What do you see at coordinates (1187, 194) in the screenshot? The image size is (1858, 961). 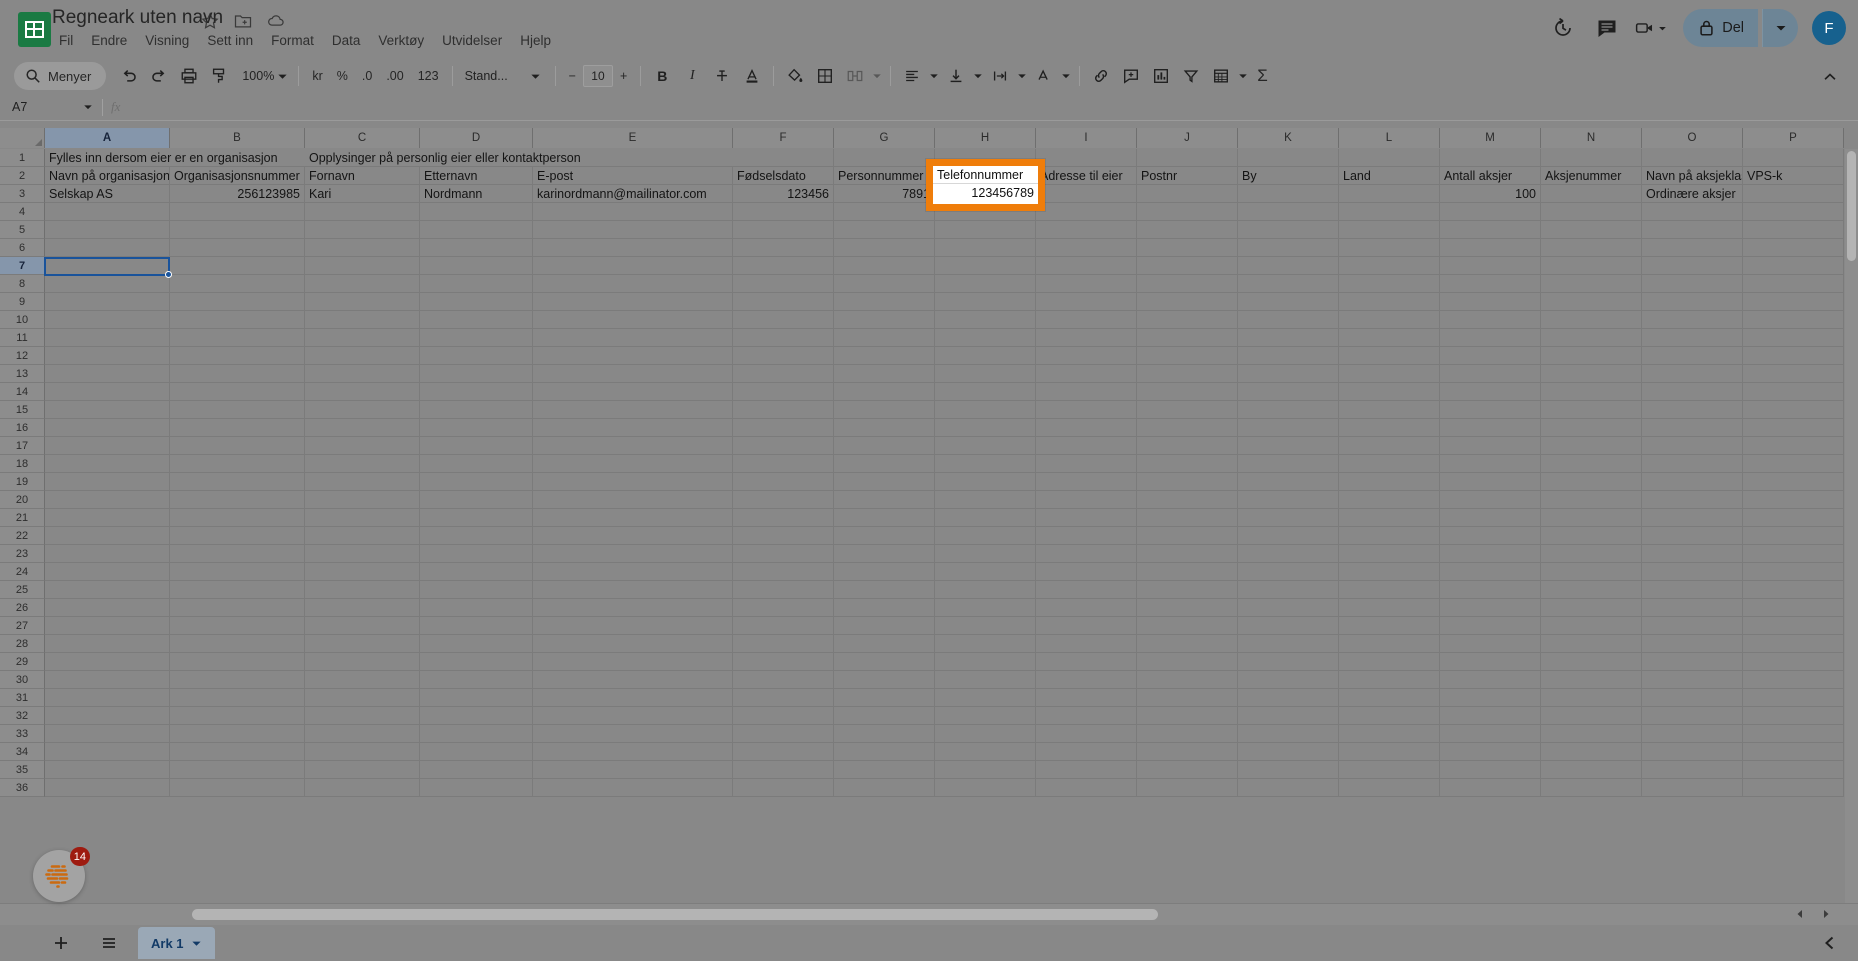 I see `cell-J3` at bounding box center [1187, 194].